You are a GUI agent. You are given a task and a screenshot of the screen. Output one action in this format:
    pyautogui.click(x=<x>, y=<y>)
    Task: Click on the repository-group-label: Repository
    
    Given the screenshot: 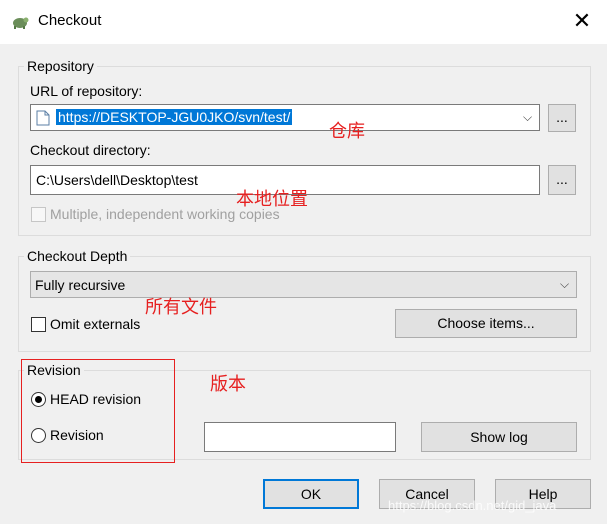 What is the action you would take?
    pyautogui.click(x=60, y=66)
    